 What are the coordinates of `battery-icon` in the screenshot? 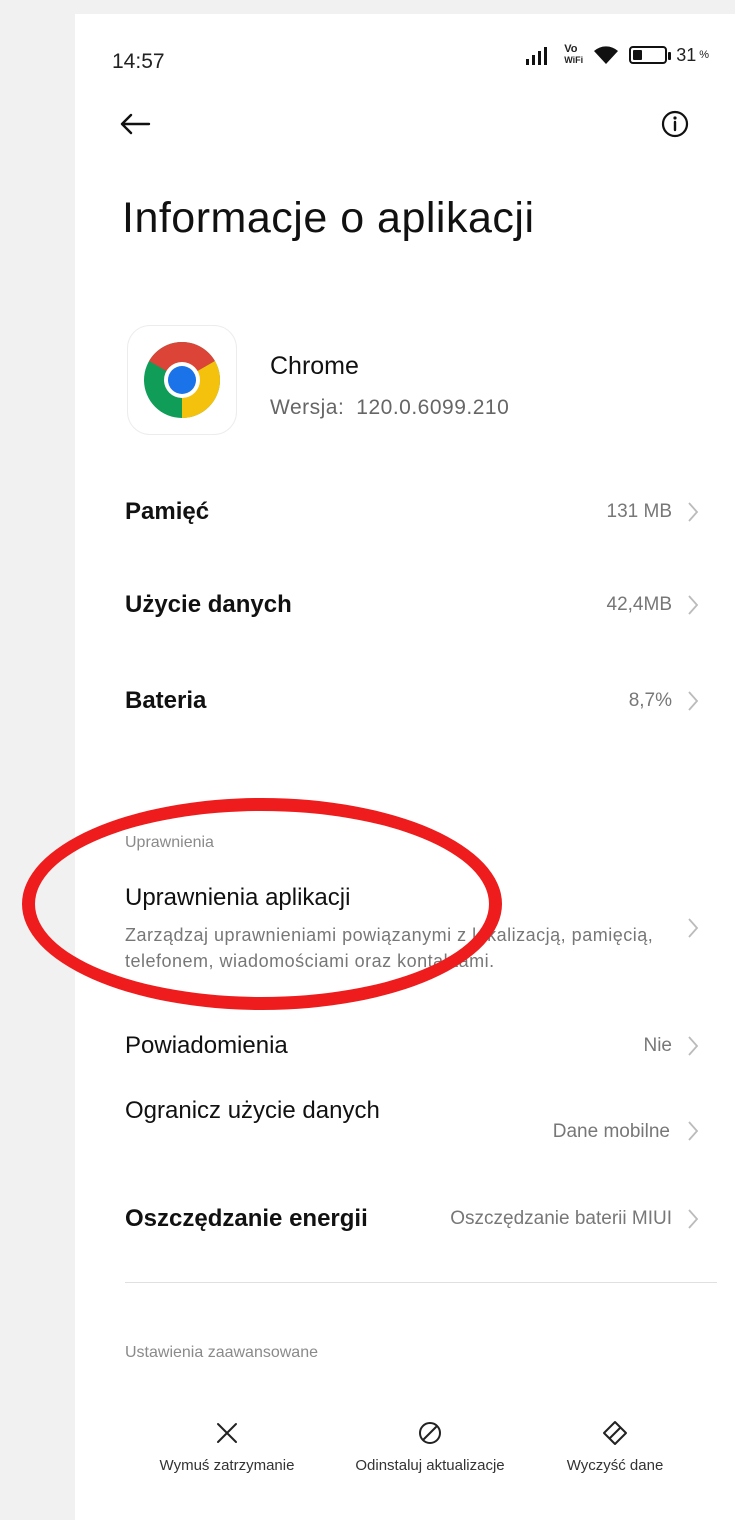 It's located at (650, 55).